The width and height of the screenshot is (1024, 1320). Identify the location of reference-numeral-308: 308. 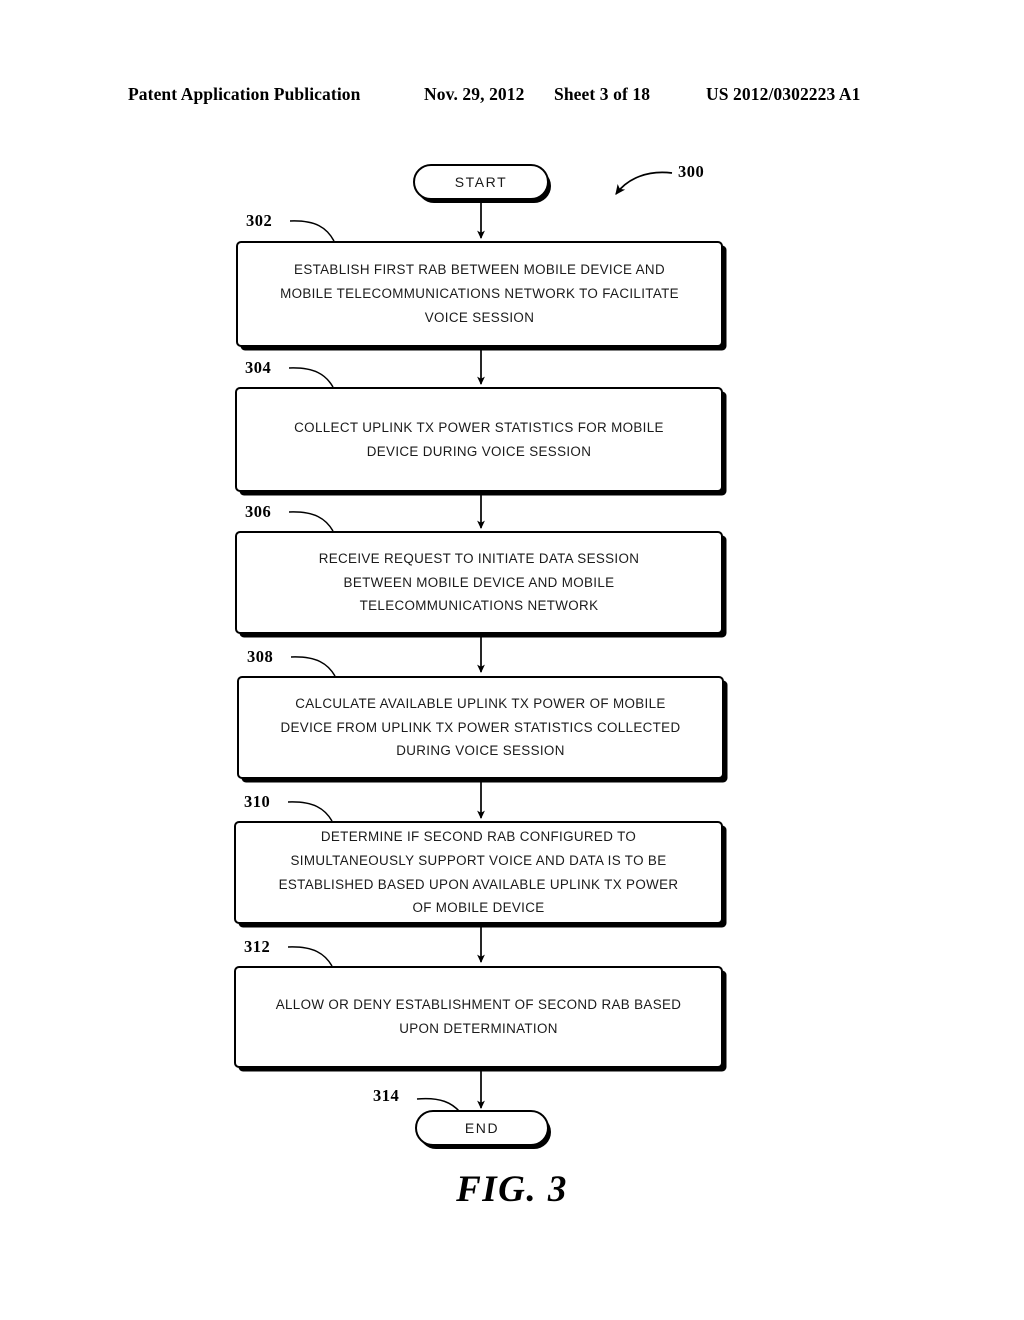
(260, 656).